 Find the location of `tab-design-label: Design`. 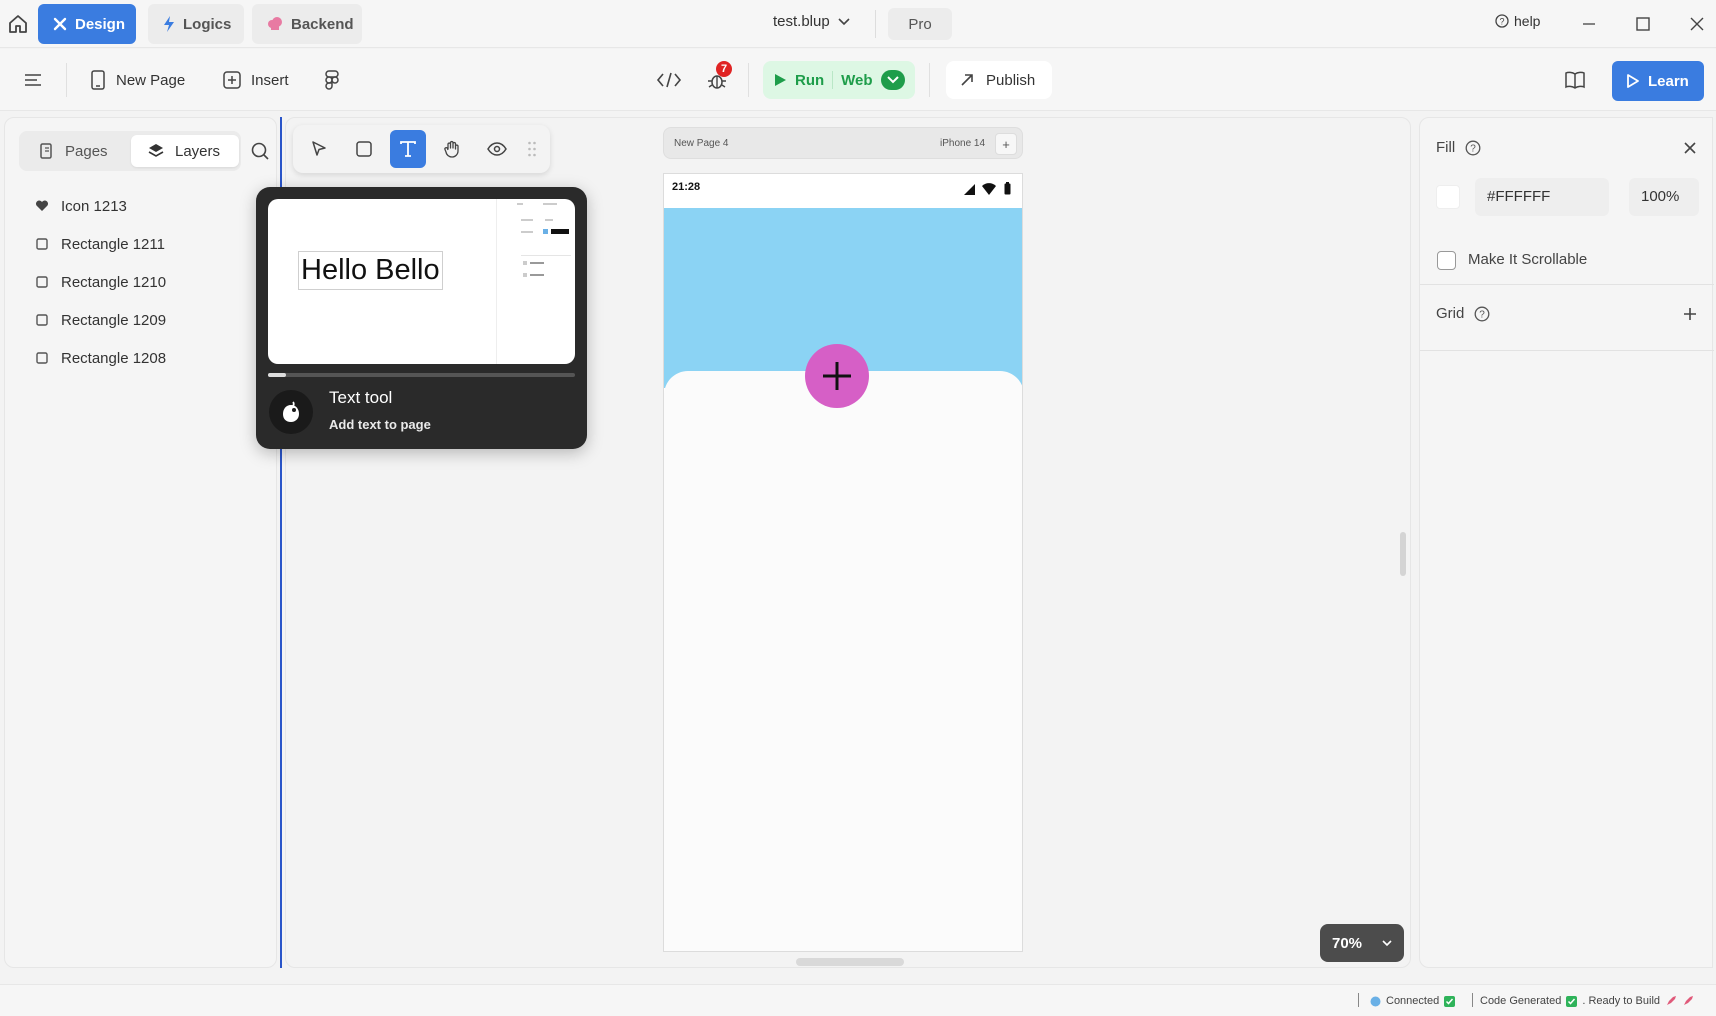

tab-design-label: Design is located at coordinates (100, 24).